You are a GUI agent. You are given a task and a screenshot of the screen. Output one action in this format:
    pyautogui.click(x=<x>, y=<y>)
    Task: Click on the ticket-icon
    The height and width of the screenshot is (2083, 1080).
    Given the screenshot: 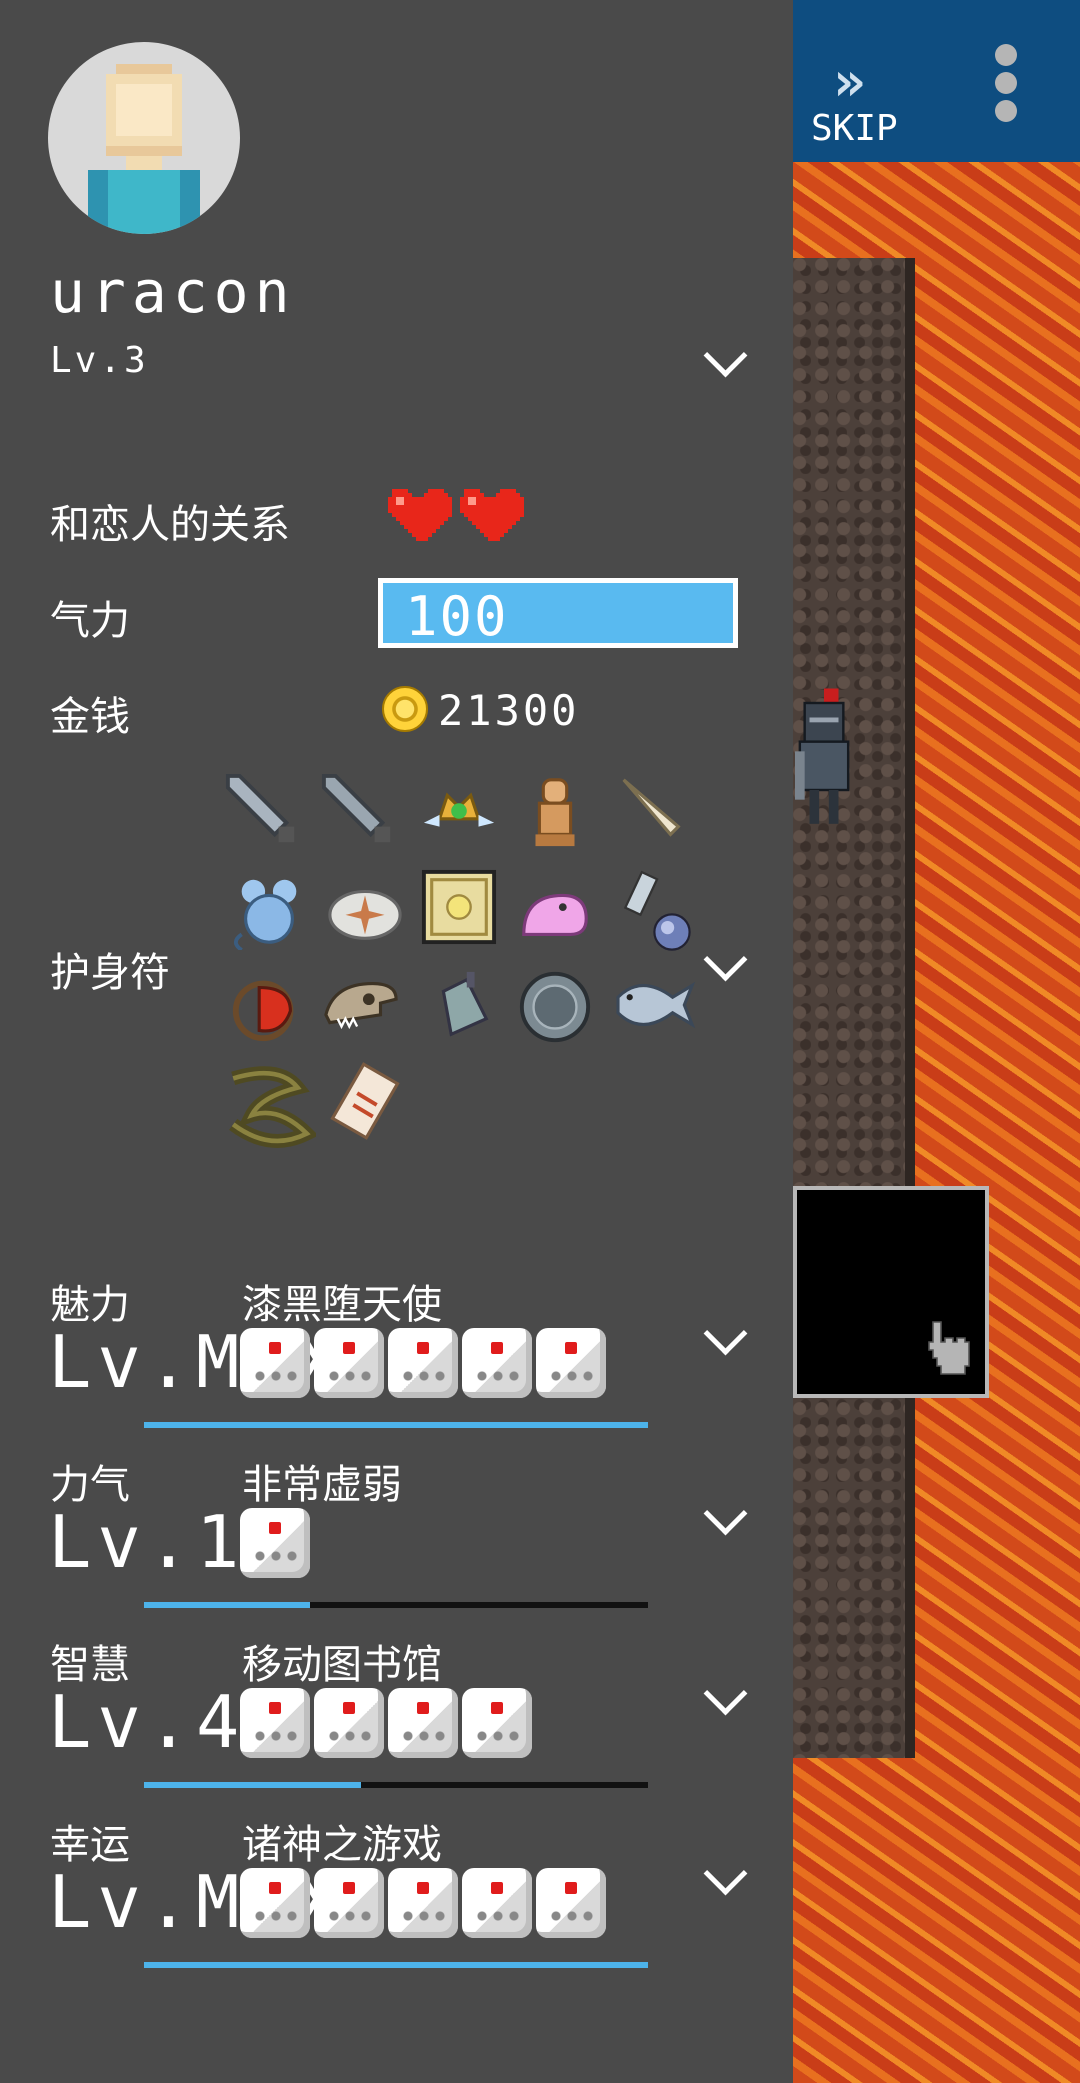 What is the action you would take?
    pyautogui.click(x=365, y=1101)
    